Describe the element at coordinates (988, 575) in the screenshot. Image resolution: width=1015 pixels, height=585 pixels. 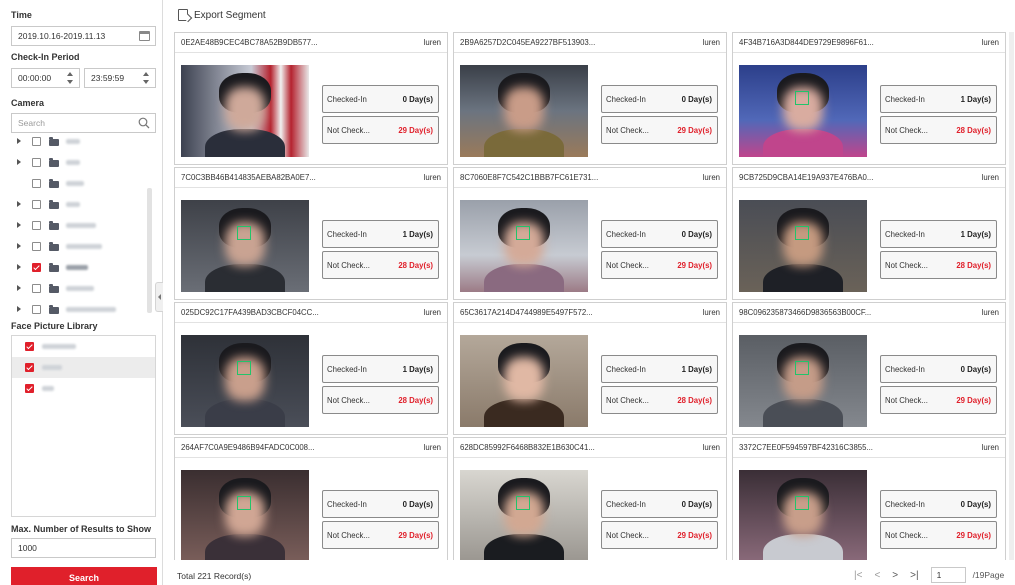
I see `page-total: /19Page` at that location.